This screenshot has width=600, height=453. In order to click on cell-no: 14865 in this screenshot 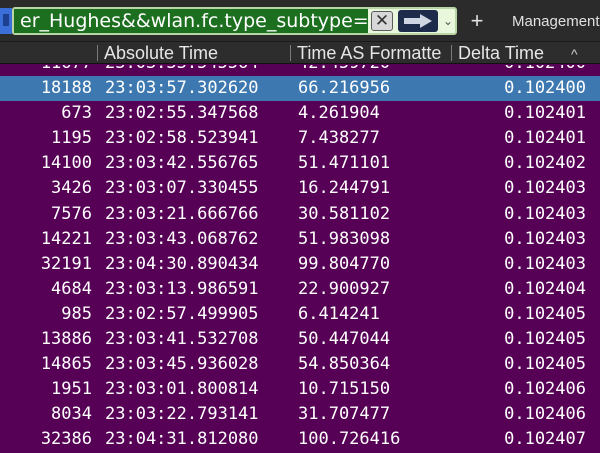, I will do `click(66, 364)`.